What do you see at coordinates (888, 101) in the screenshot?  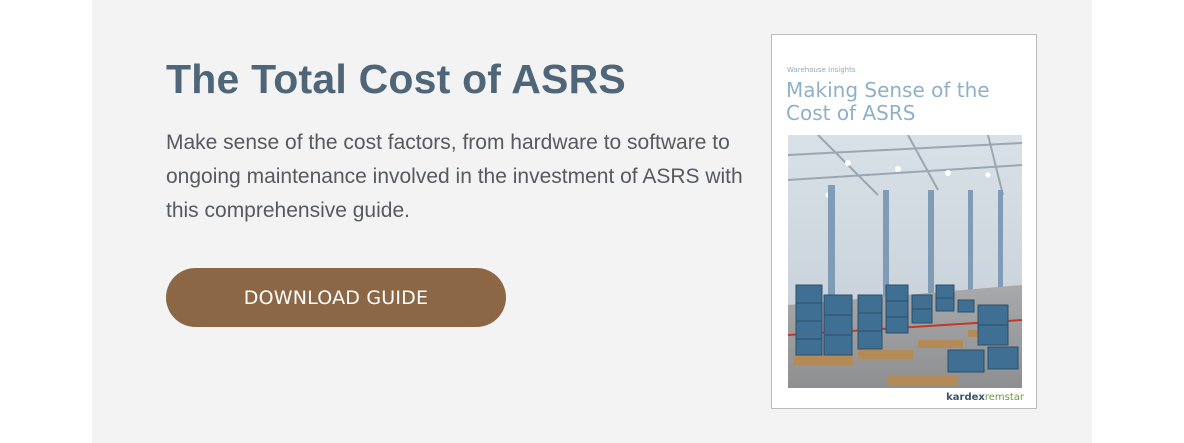 I see `cover-title: Making Sense of the Cost of ASRS` at bounding box center [888, 101].